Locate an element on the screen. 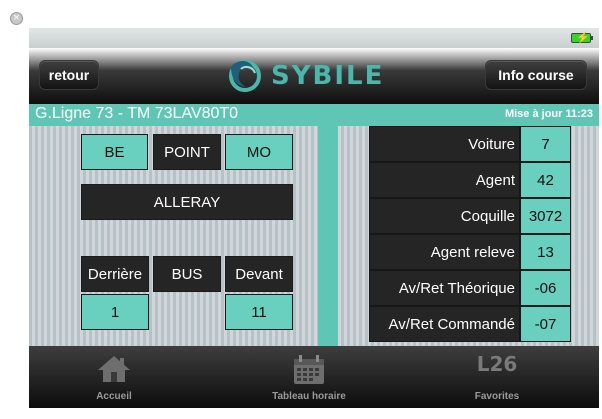 This screenshot has width=602, height=419. tab-bar: Accueil Tableau horaire L26 Favorites is located at coordinates (314, 377).